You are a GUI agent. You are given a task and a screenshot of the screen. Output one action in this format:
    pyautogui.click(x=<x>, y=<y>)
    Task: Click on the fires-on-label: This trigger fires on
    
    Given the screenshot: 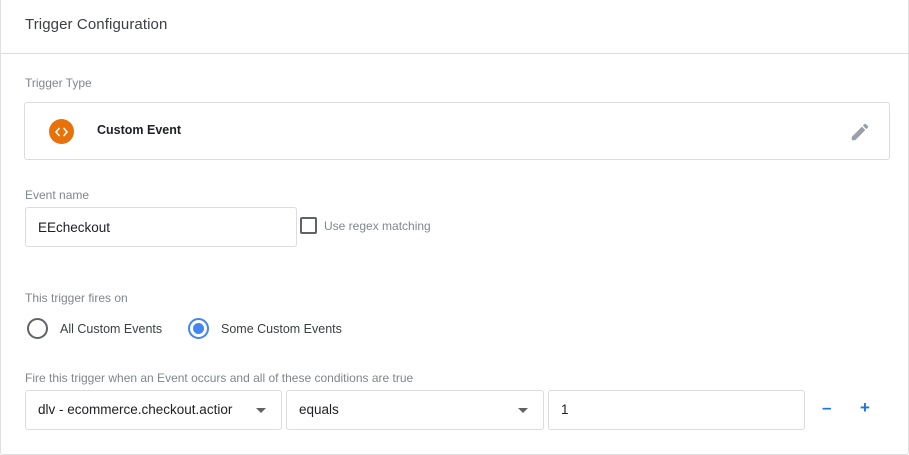 What is the action you would take?
    pyautogui.click(x=76, y=298)
    